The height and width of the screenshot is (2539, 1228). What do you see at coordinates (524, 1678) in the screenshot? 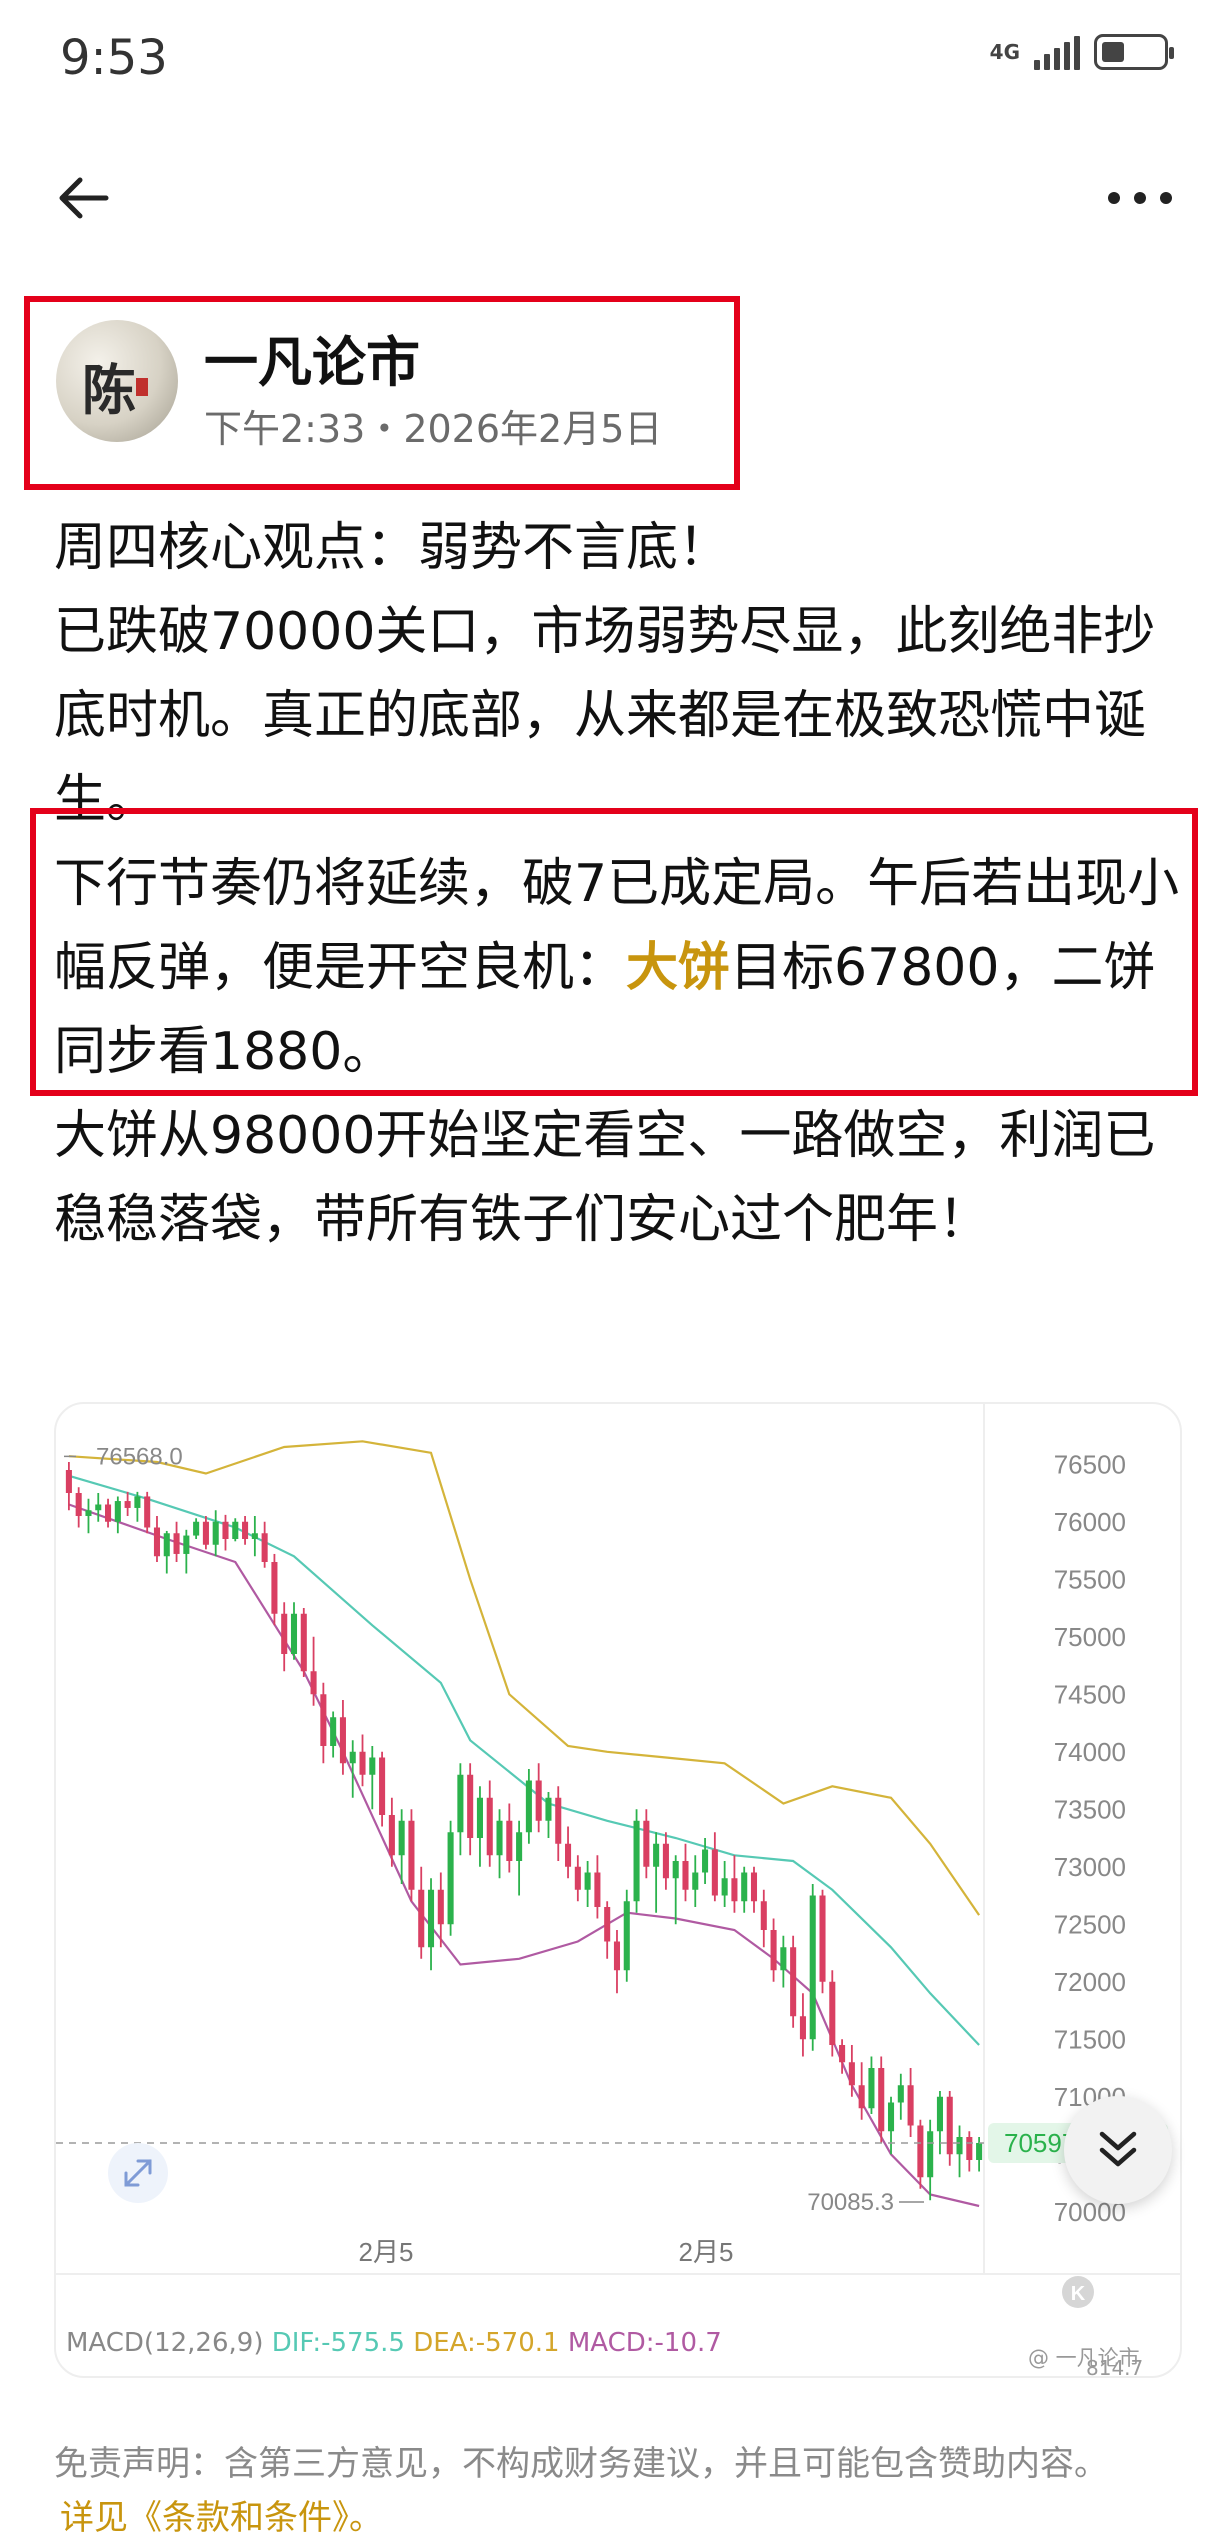
I see `upper-band-line` at bounding box center [524, 1678].